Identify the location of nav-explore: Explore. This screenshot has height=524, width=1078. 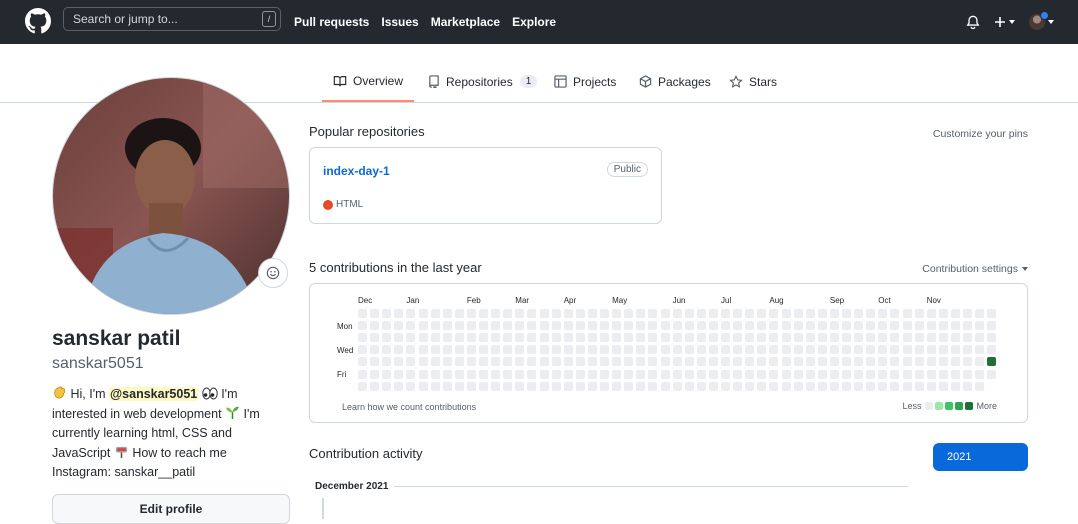
(534, 22).